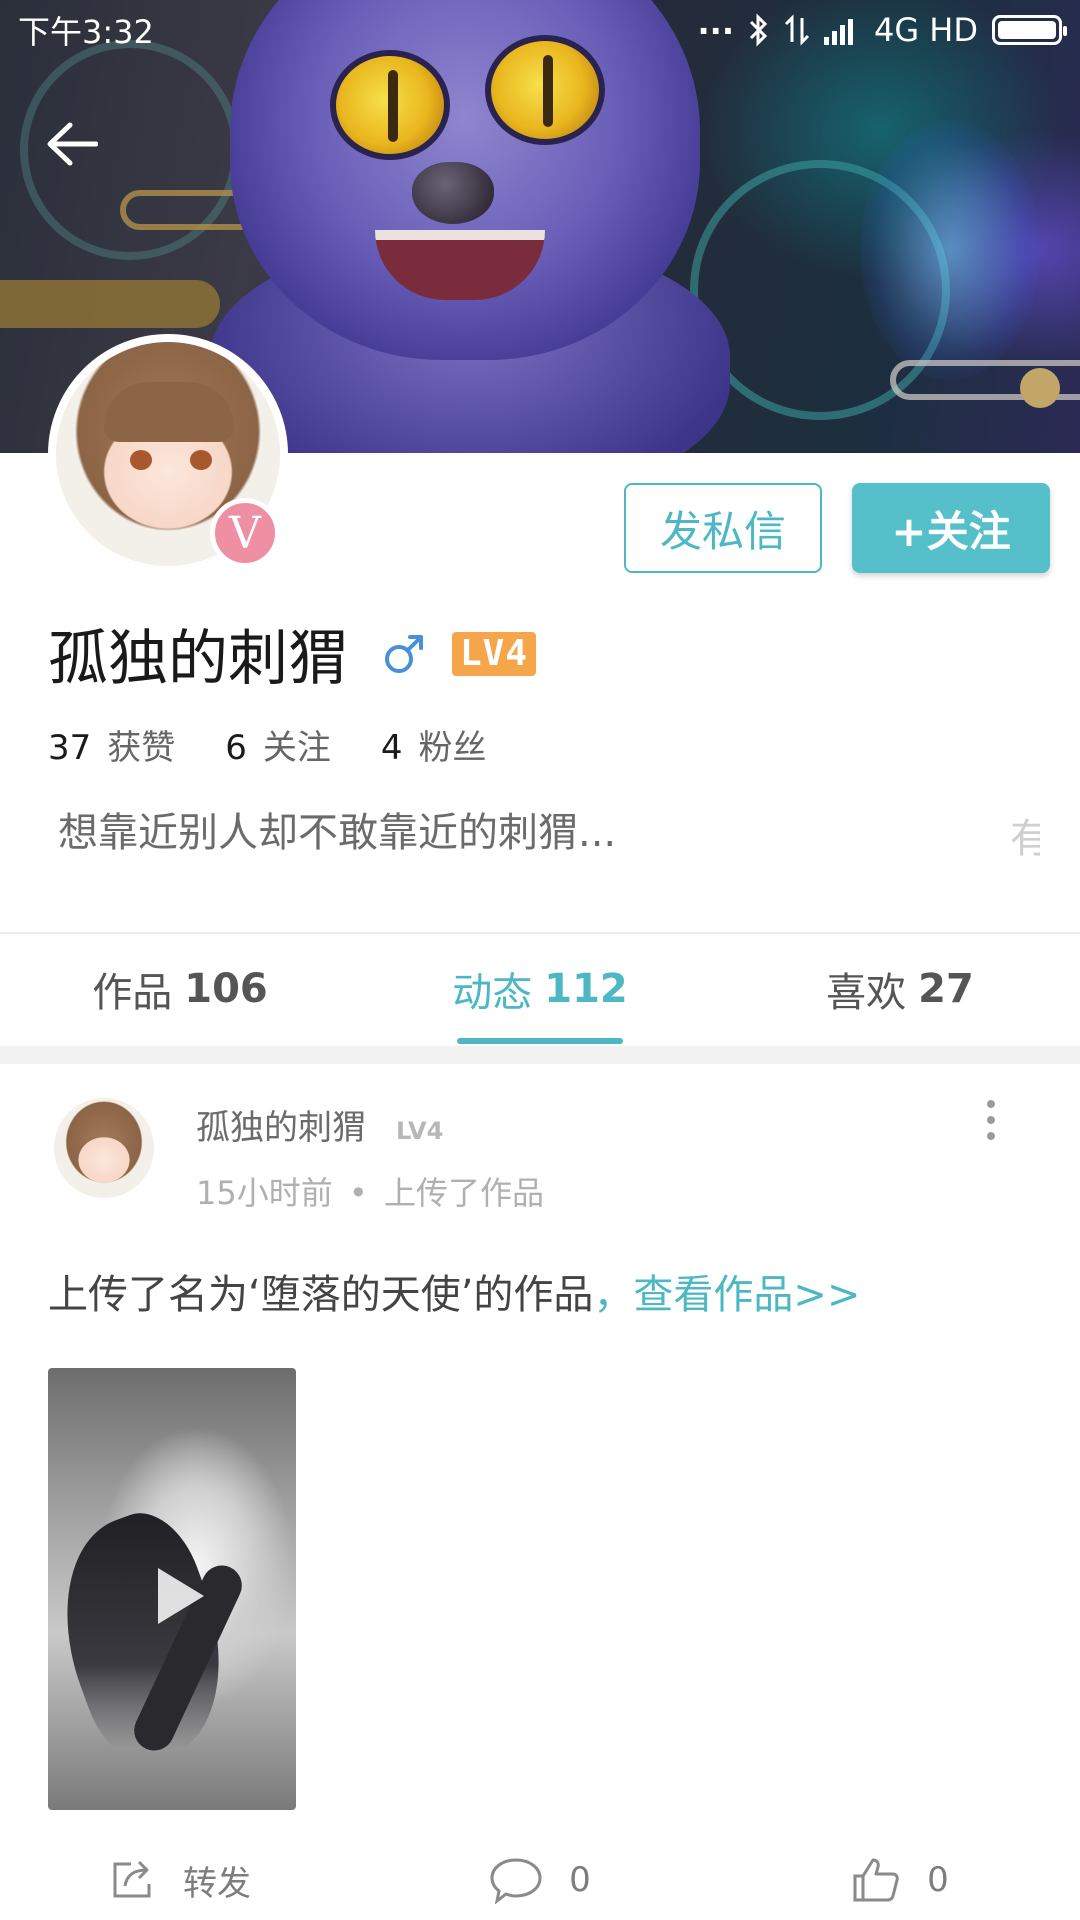 This screenshot has height=1920, width=1080. What do you see at coordinates (1025, 839) in the screenshot?
I see `bio-overflow-text: 有` at bounding box center [1025, 839].